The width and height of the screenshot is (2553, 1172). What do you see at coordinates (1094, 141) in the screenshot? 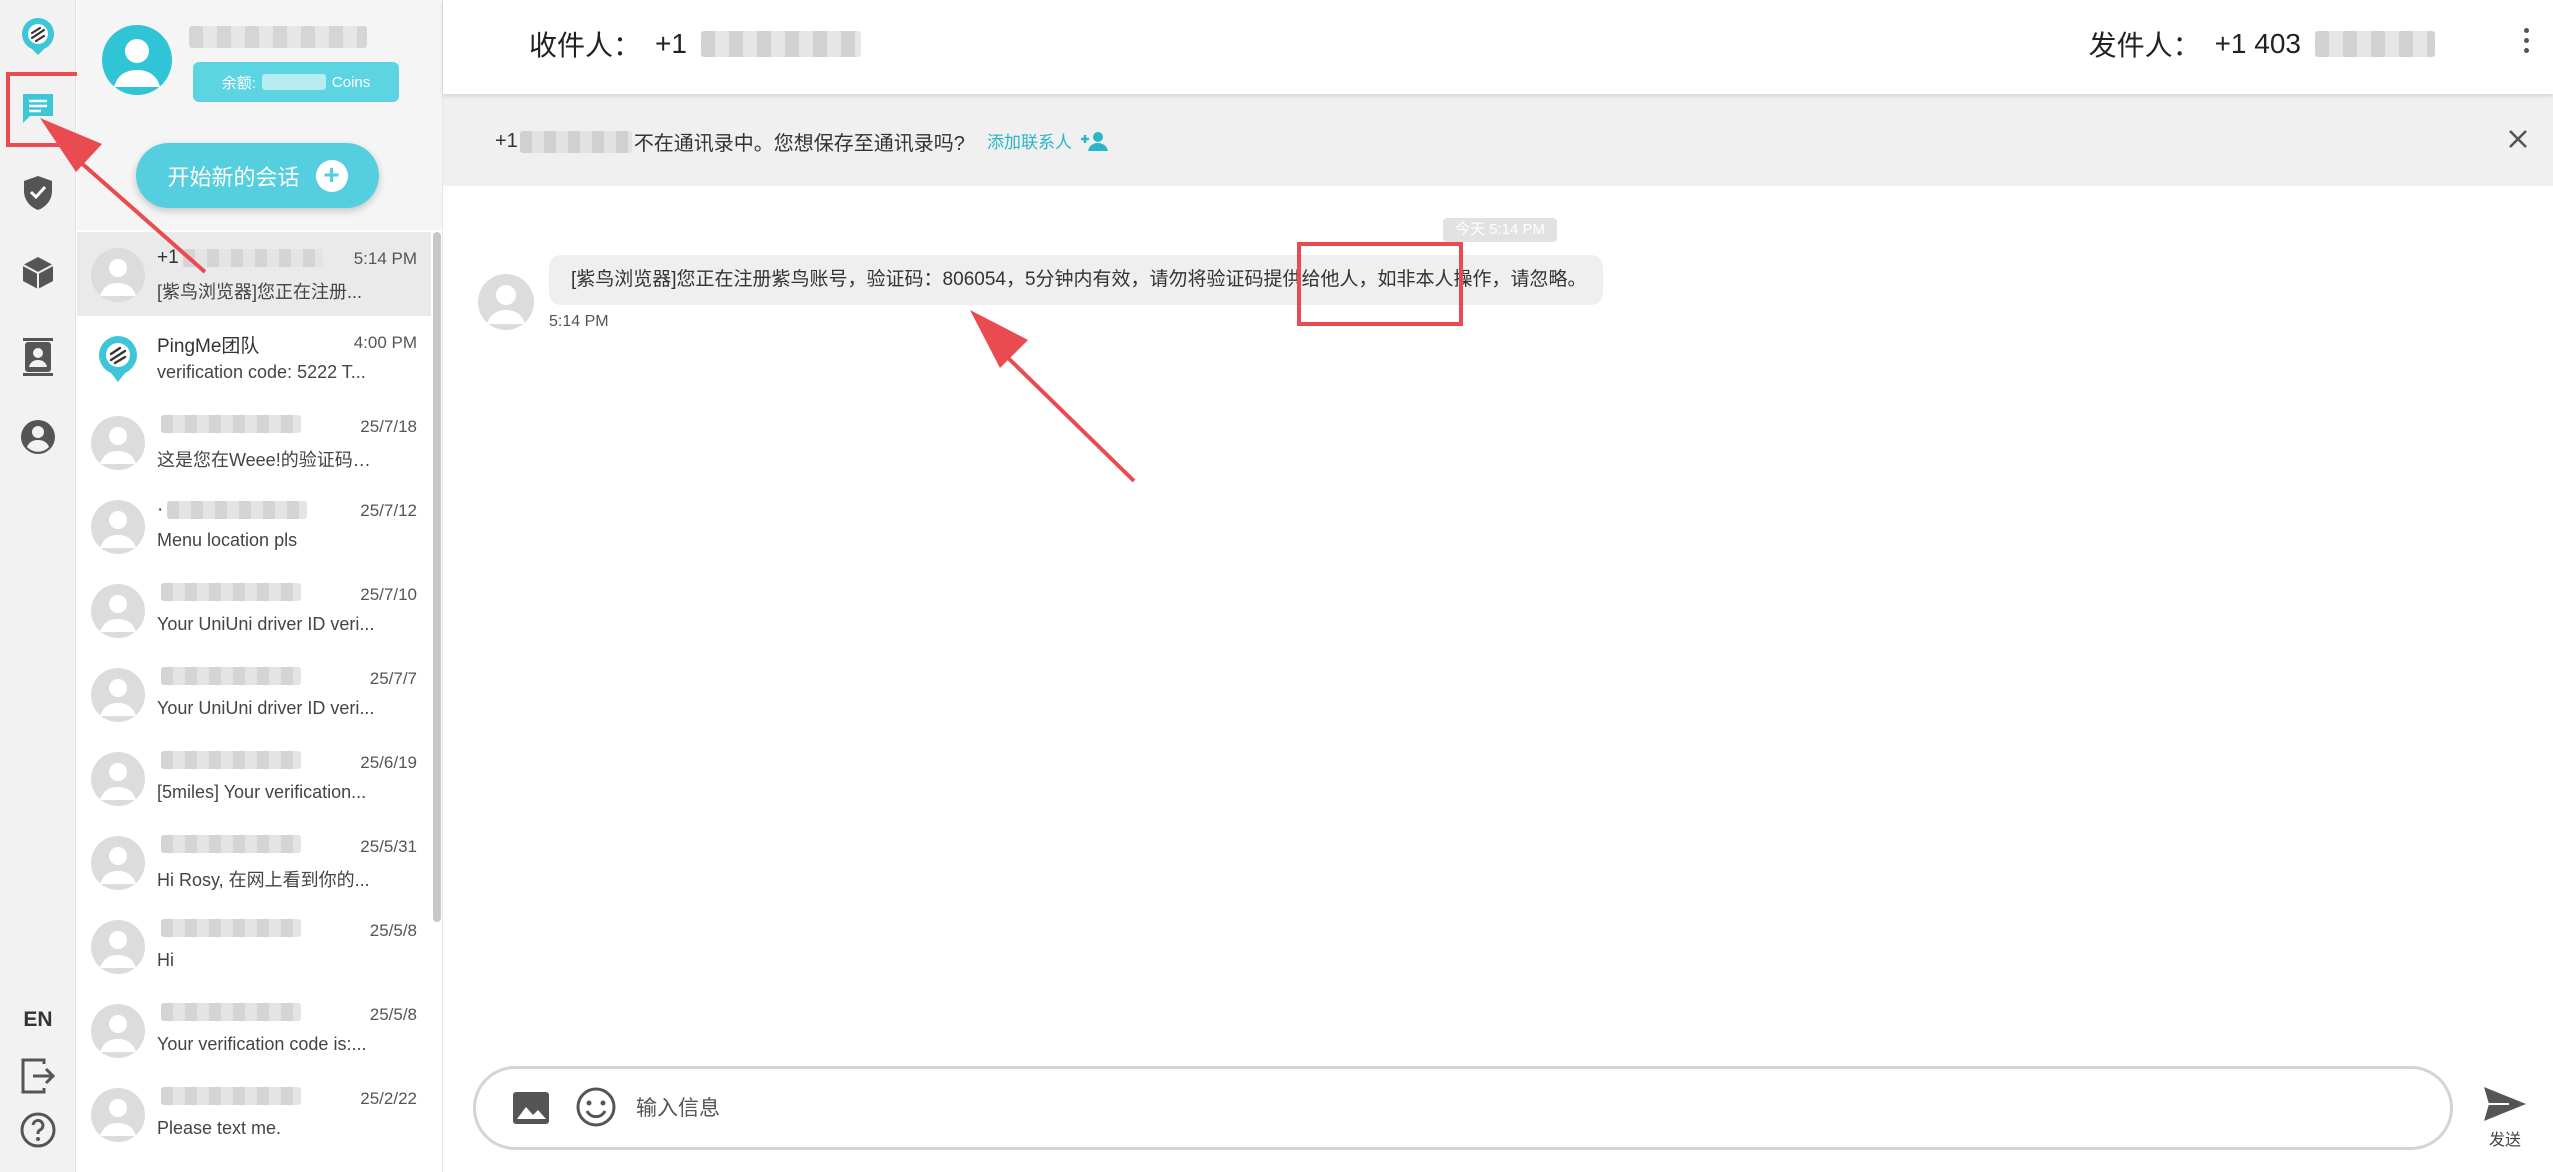
I see `add-person-icon` at bounding box center [1094, 141].